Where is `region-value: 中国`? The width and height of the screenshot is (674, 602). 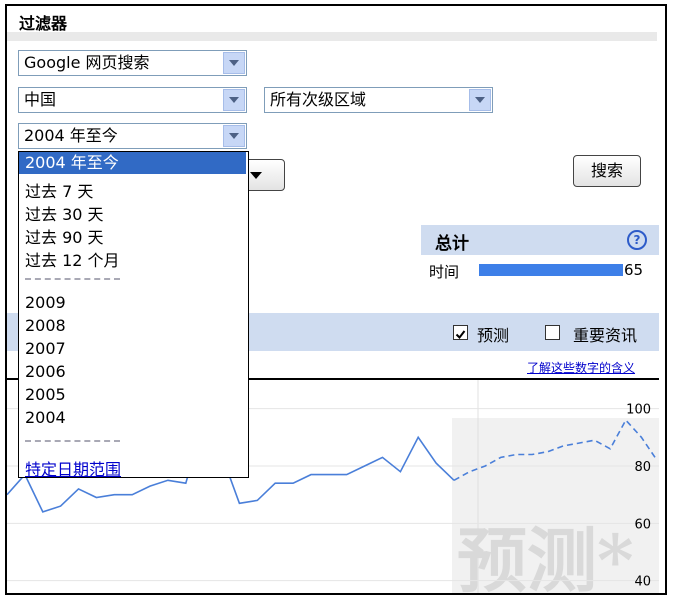
region-value: 中国 is located at coordinates (40, 99).